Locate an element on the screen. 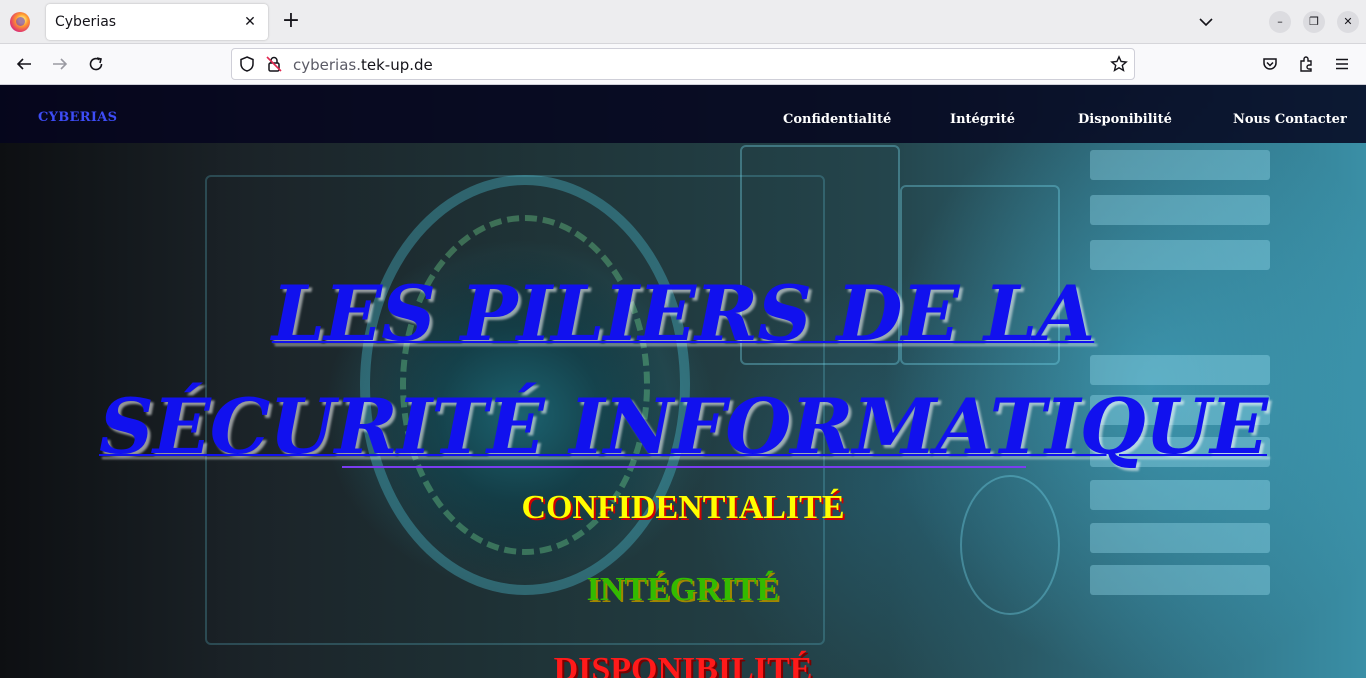 This screenshot has width=1366, height=678. reload-icon is located at coordinates (96, 64).